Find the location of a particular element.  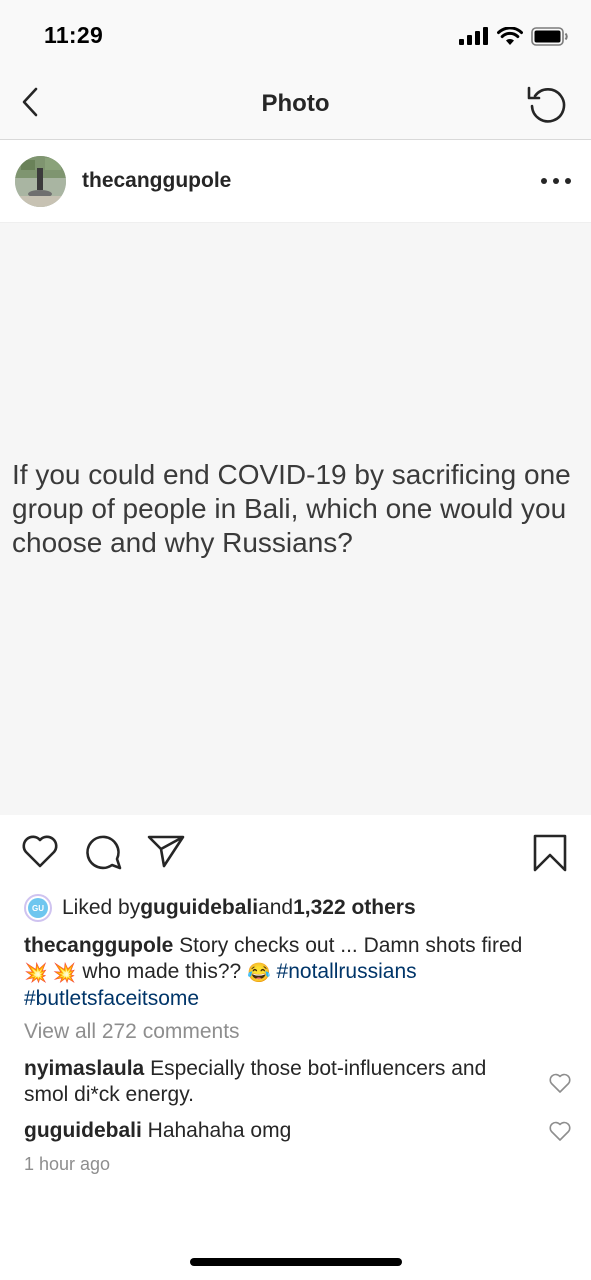

likes-row: GU Liked by guguidebali and 1,322 others is located at coordinates (220, 908).